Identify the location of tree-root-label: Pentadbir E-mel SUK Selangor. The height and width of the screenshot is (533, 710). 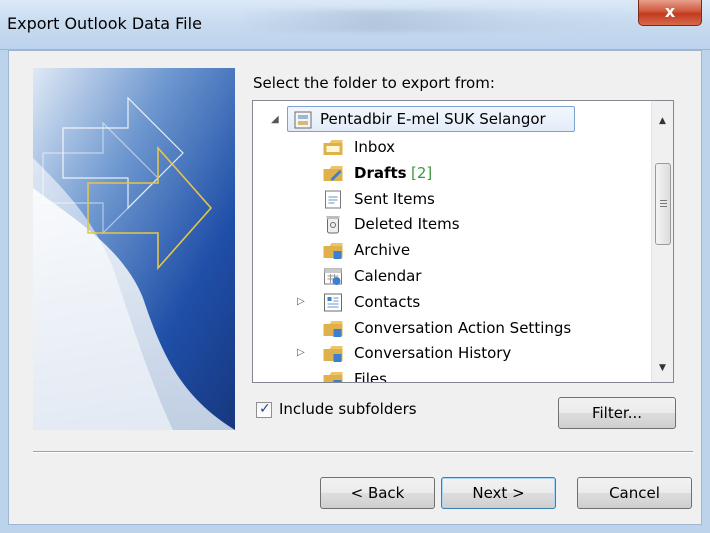
(433, 119).